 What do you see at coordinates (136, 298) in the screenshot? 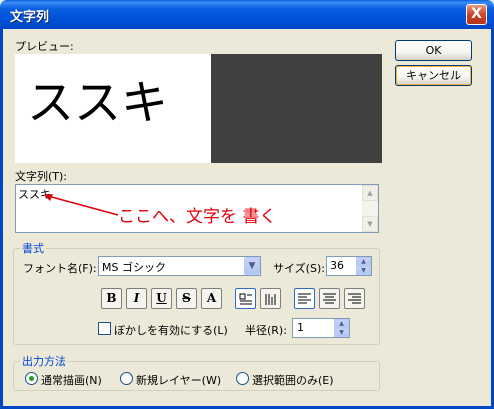
I see `italic-button: I` at bounding box center [136, 298].